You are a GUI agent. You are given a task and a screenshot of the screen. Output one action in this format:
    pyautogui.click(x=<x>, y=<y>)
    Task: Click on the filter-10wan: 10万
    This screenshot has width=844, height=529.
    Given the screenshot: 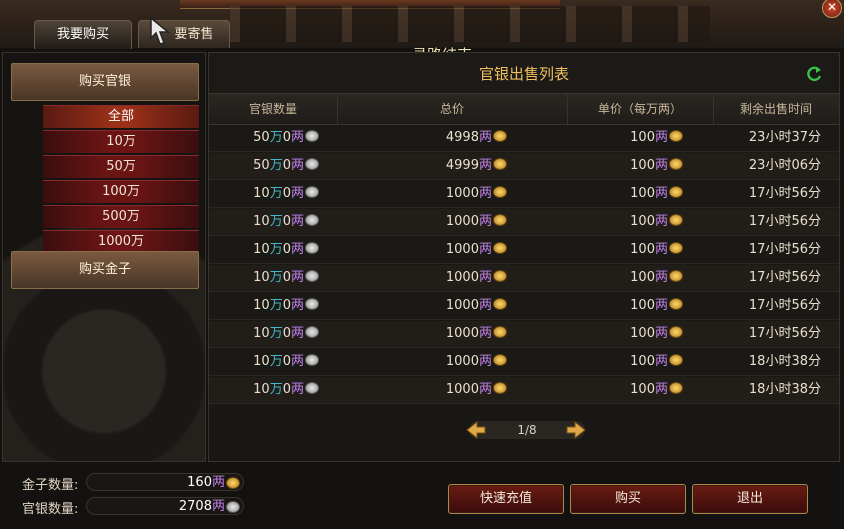 What is the action you would take?
    pyautogui.click(x=121, y=141)
    